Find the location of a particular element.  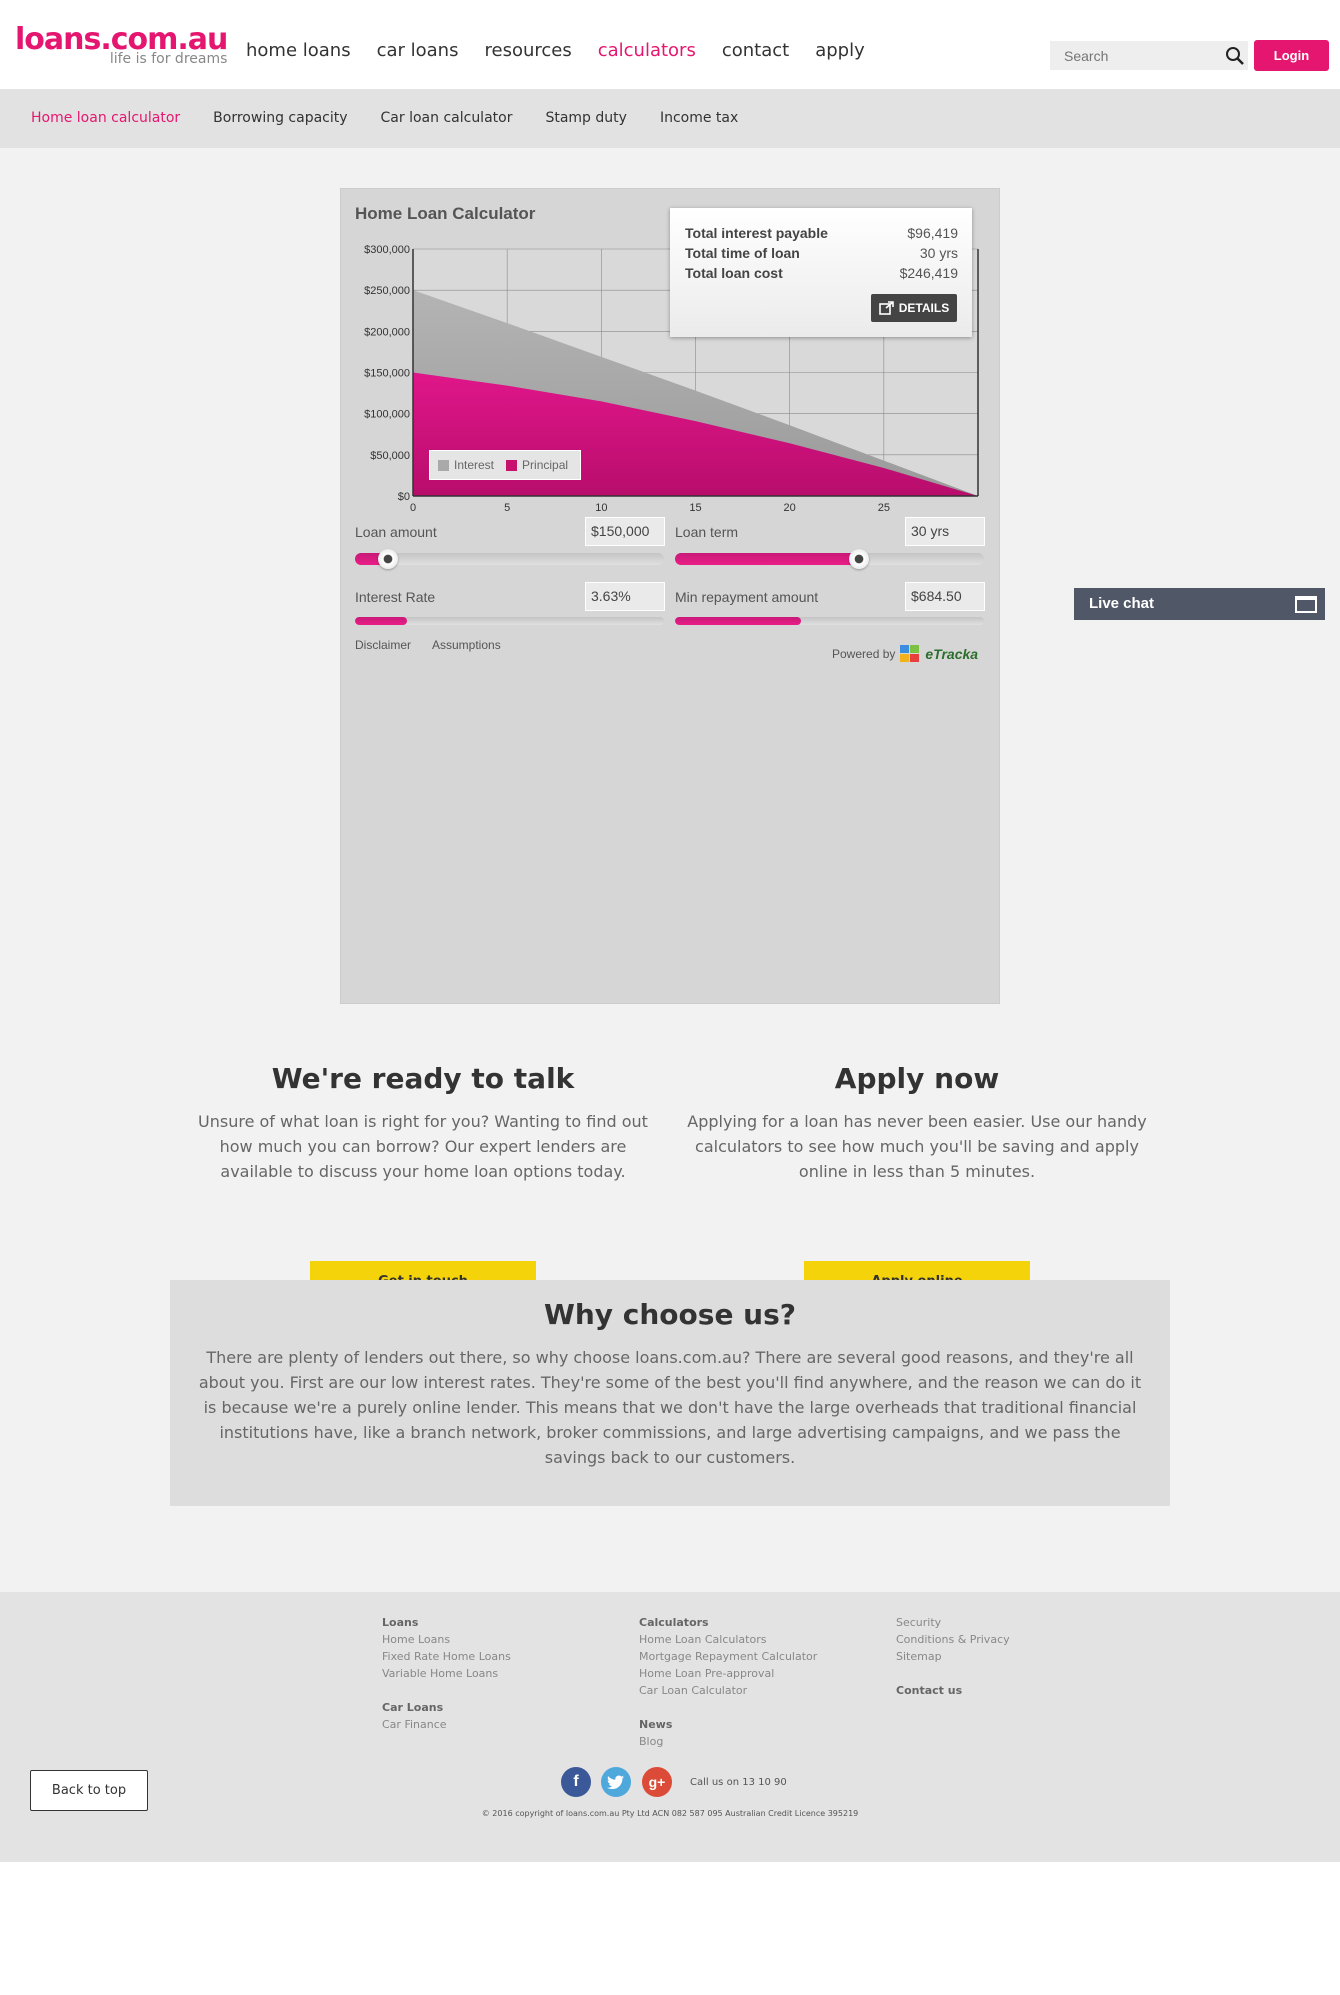

subnav-stamp-duty: Stamp duty is located at coordinates (585, 118).